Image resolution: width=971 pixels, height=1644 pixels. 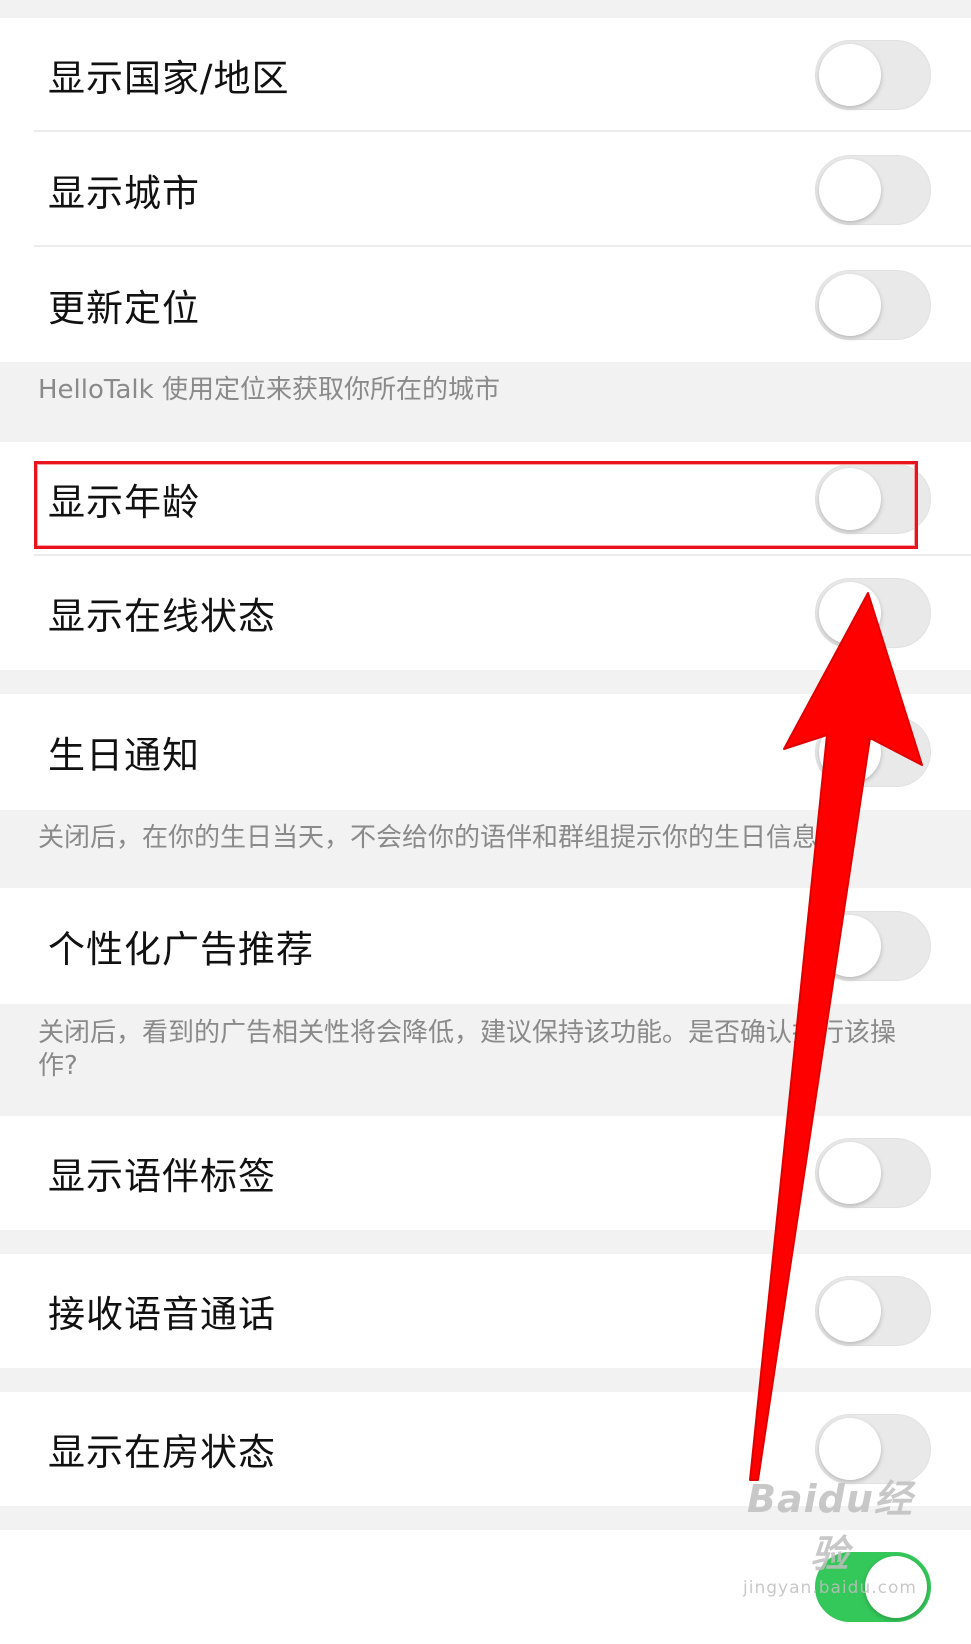 I want to click on arrow-shape, so click(x=836, y=1036).